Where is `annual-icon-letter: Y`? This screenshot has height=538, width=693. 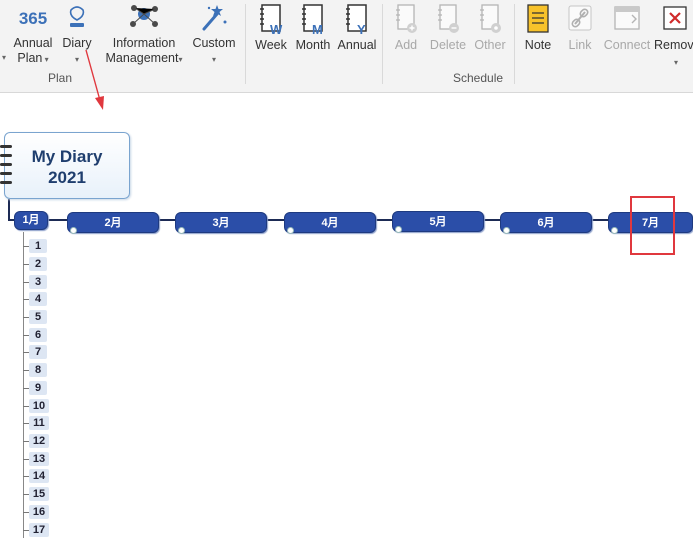 annual-icon-letter: Y is located at coordinates (361, 29).